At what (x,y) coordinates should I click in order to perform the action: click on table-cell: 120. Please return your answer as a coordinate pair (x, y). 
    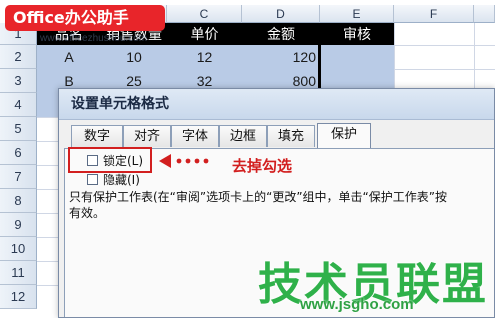
    Looking at the image, I should click on (281, 57).